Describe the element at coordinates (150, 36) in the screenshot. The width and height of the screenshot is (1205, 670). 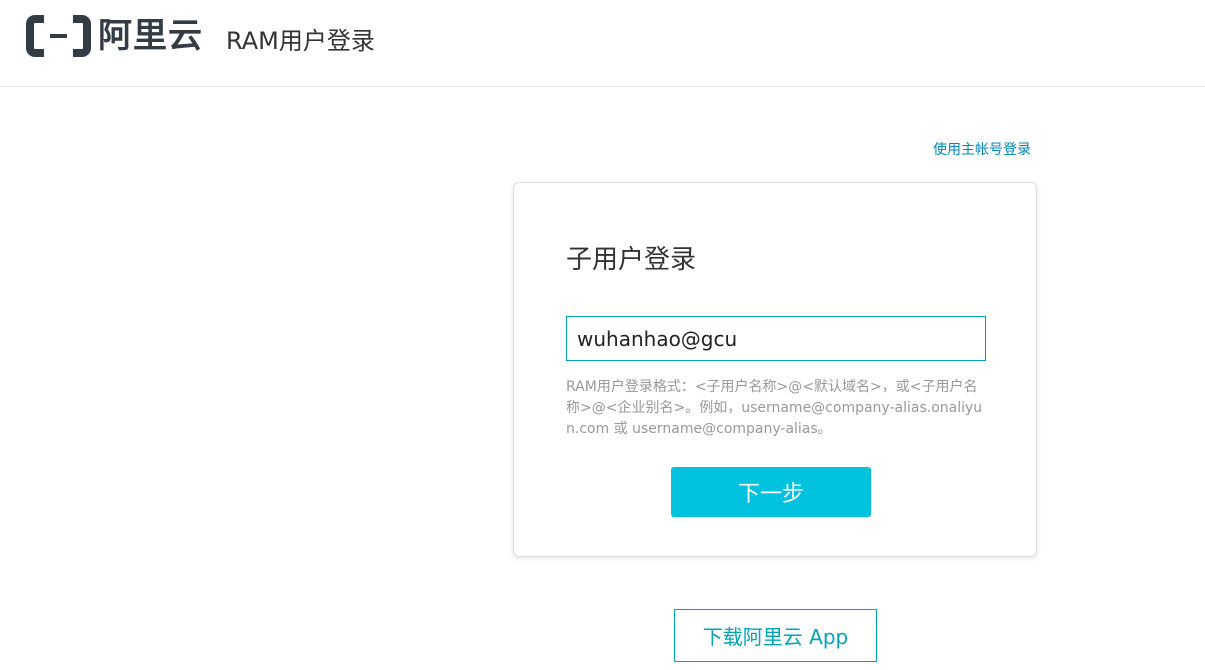
I see `logo-text: 阿里云` at that location.